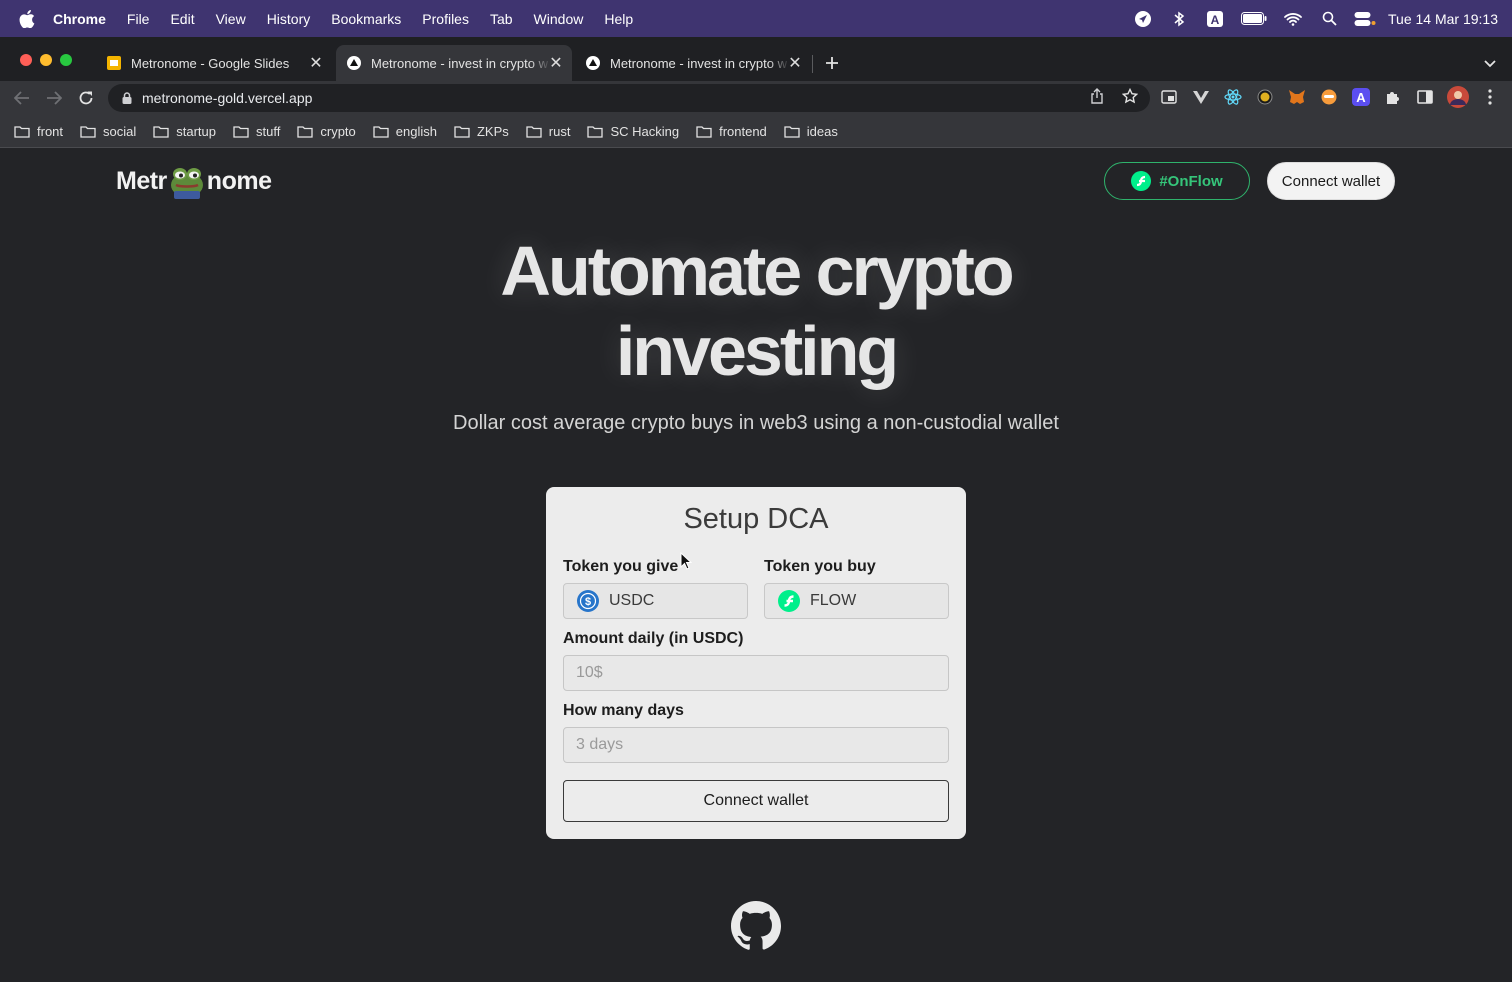 The height and width of the screenshot is (982, 1512). I want to click on mouse-cursor-icon, so click(686, 561).